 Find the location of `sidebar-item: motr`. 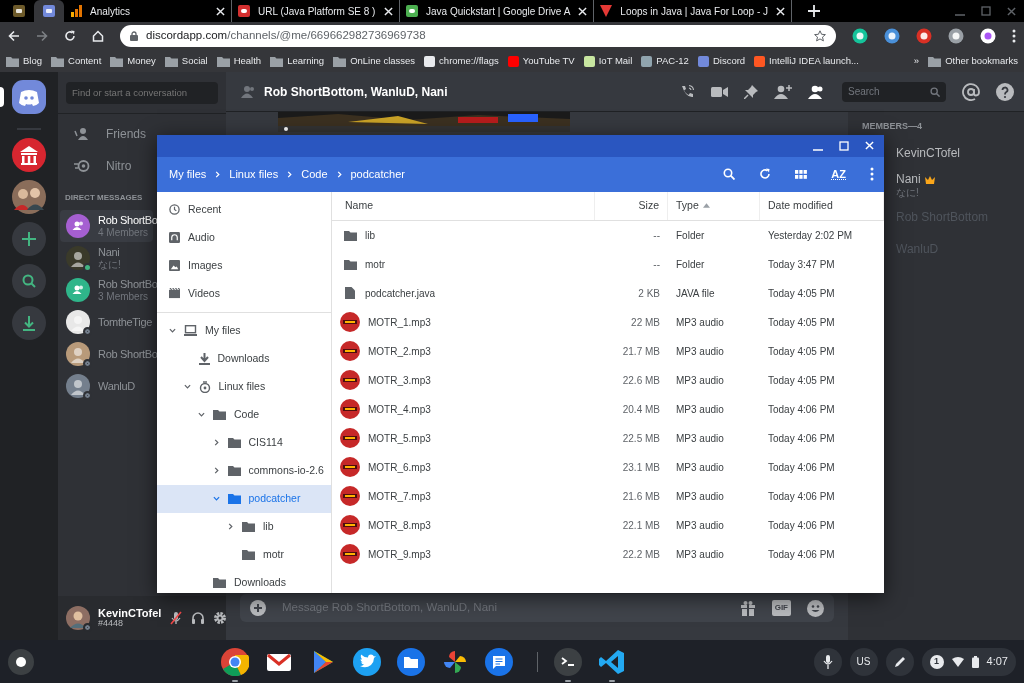

sidebar-item: motr is located at coordinates (244, 554).